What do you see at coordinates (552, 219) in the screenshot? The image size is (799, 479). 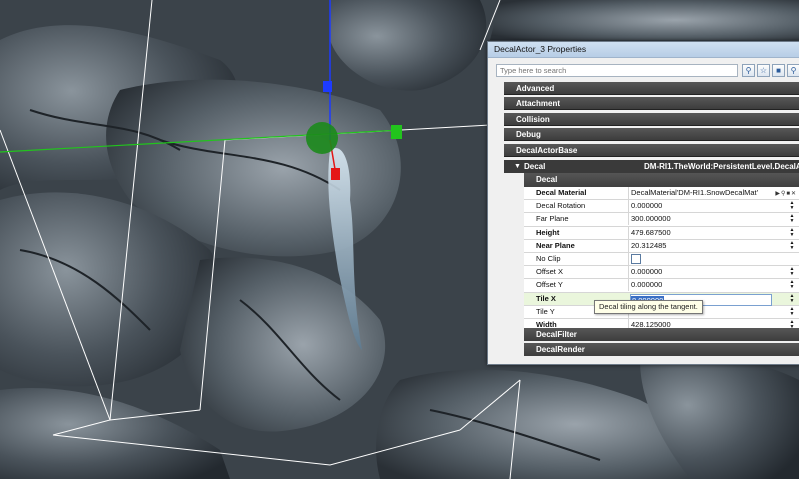 I see `property-name: Far Plane` at bounding box center [552, 219].